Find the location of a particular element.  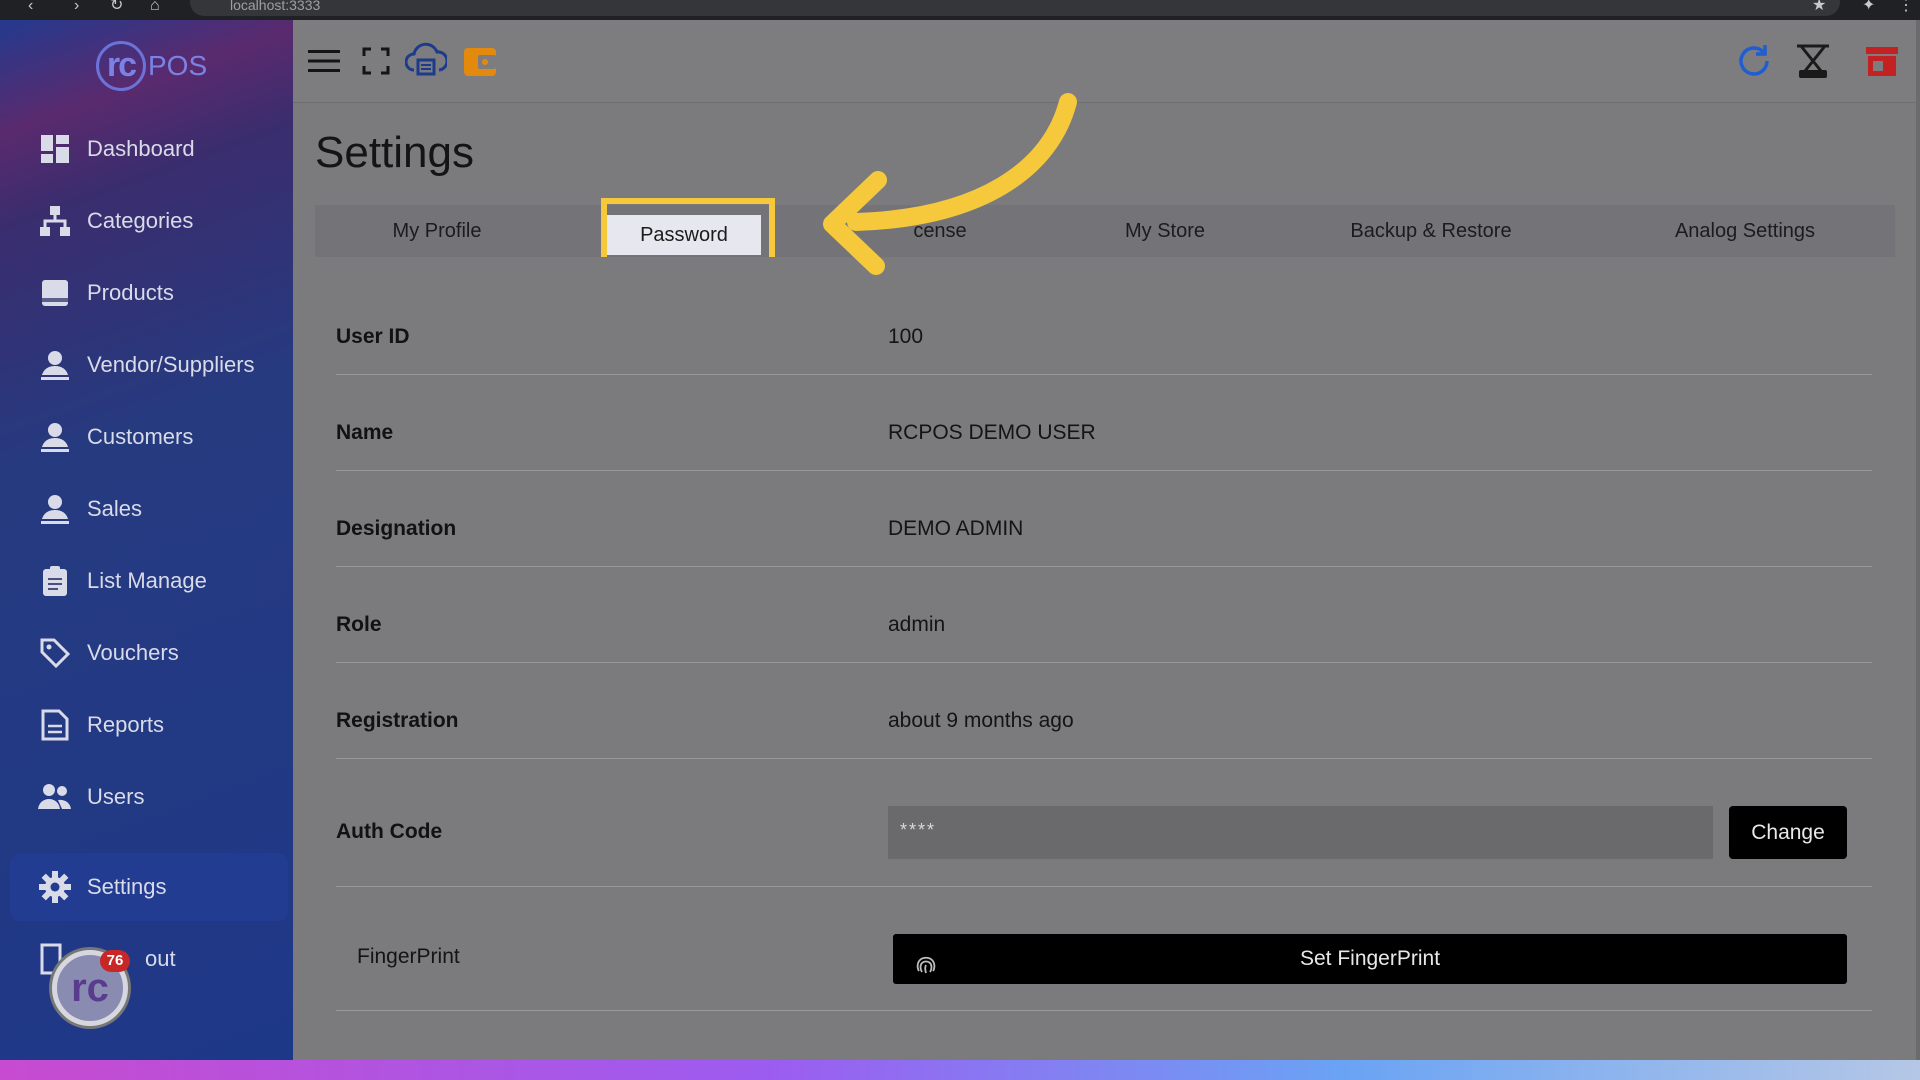

browser-toolbar: ‹ › ↻ ⌂ localhost:3333 ★ ✦ ⋮ is located at coordinates (960, 10).